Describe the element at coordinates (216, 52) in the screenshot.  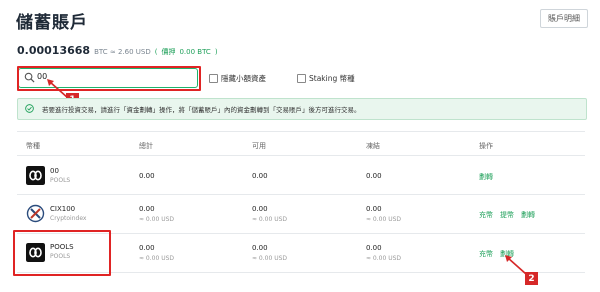
I see `locked-close-paren: )` at that location.